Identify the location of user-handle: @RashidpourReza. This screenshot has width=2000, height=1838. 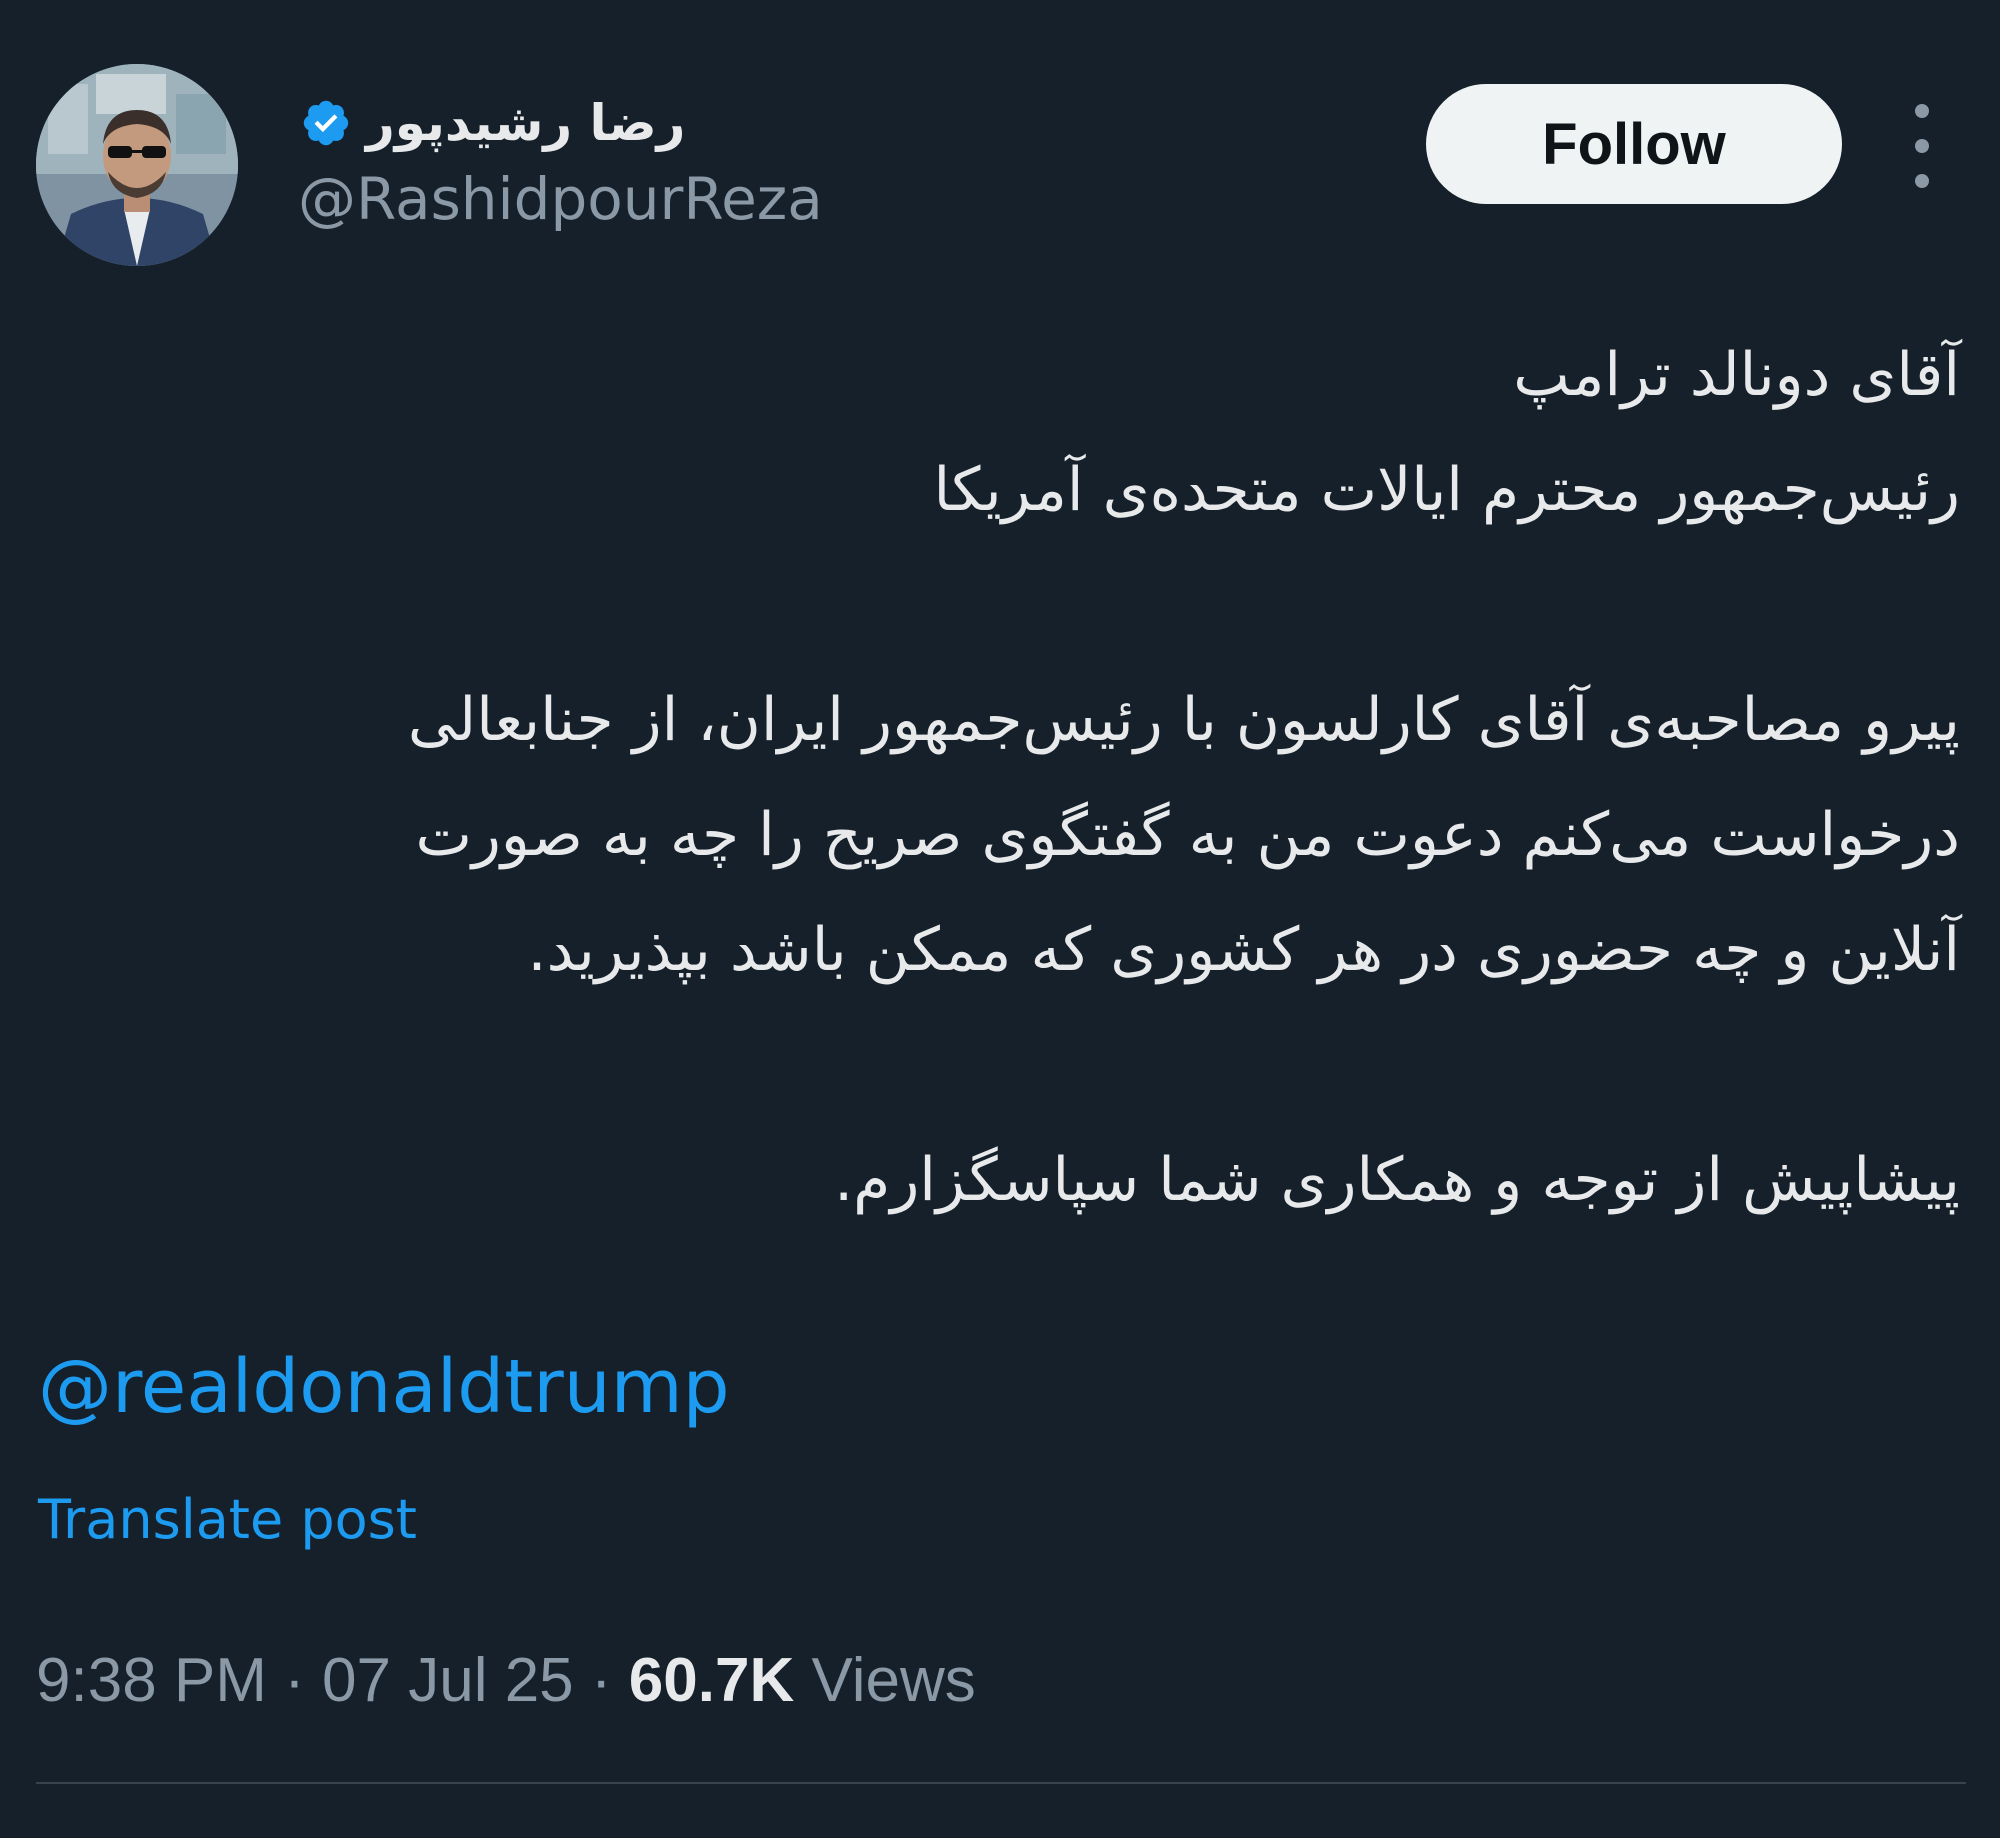
(560, 199).